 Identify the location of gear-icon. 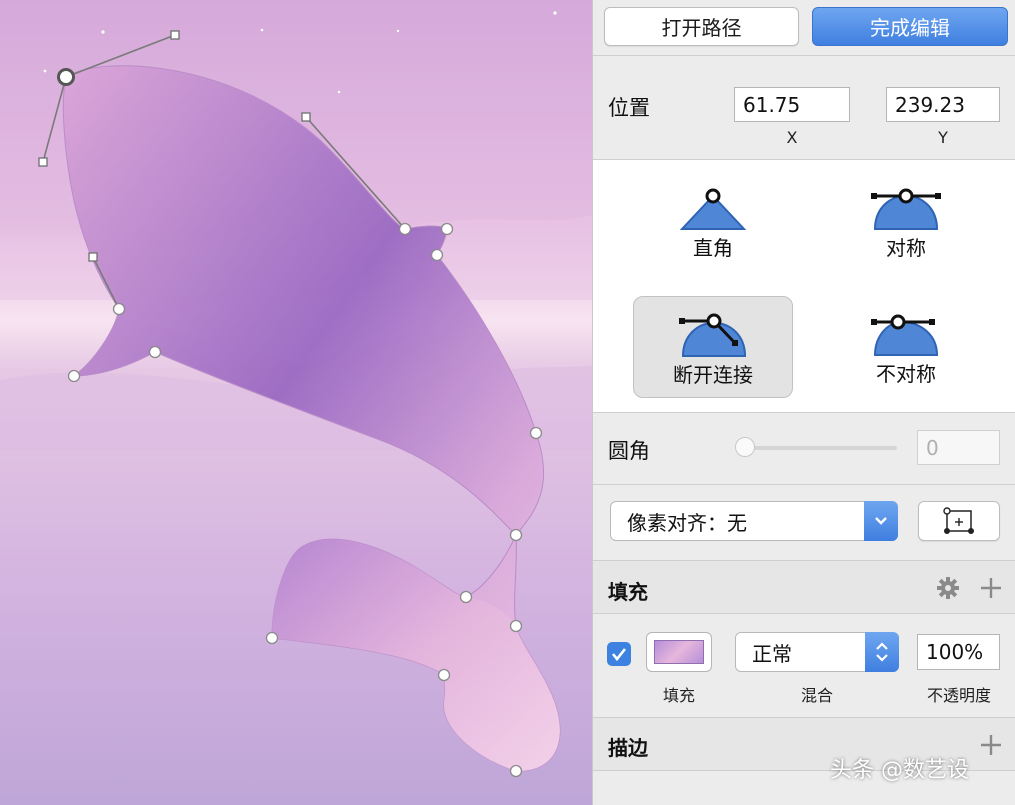
(948, 588).